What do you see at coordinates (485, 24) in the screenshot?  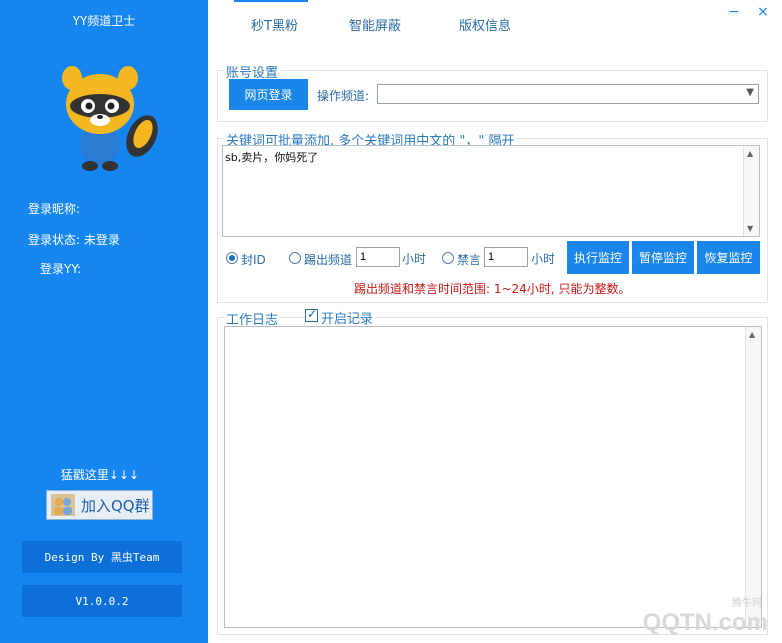 I see `tab-copyright: 版权信息` at bounding box center [485, 24].